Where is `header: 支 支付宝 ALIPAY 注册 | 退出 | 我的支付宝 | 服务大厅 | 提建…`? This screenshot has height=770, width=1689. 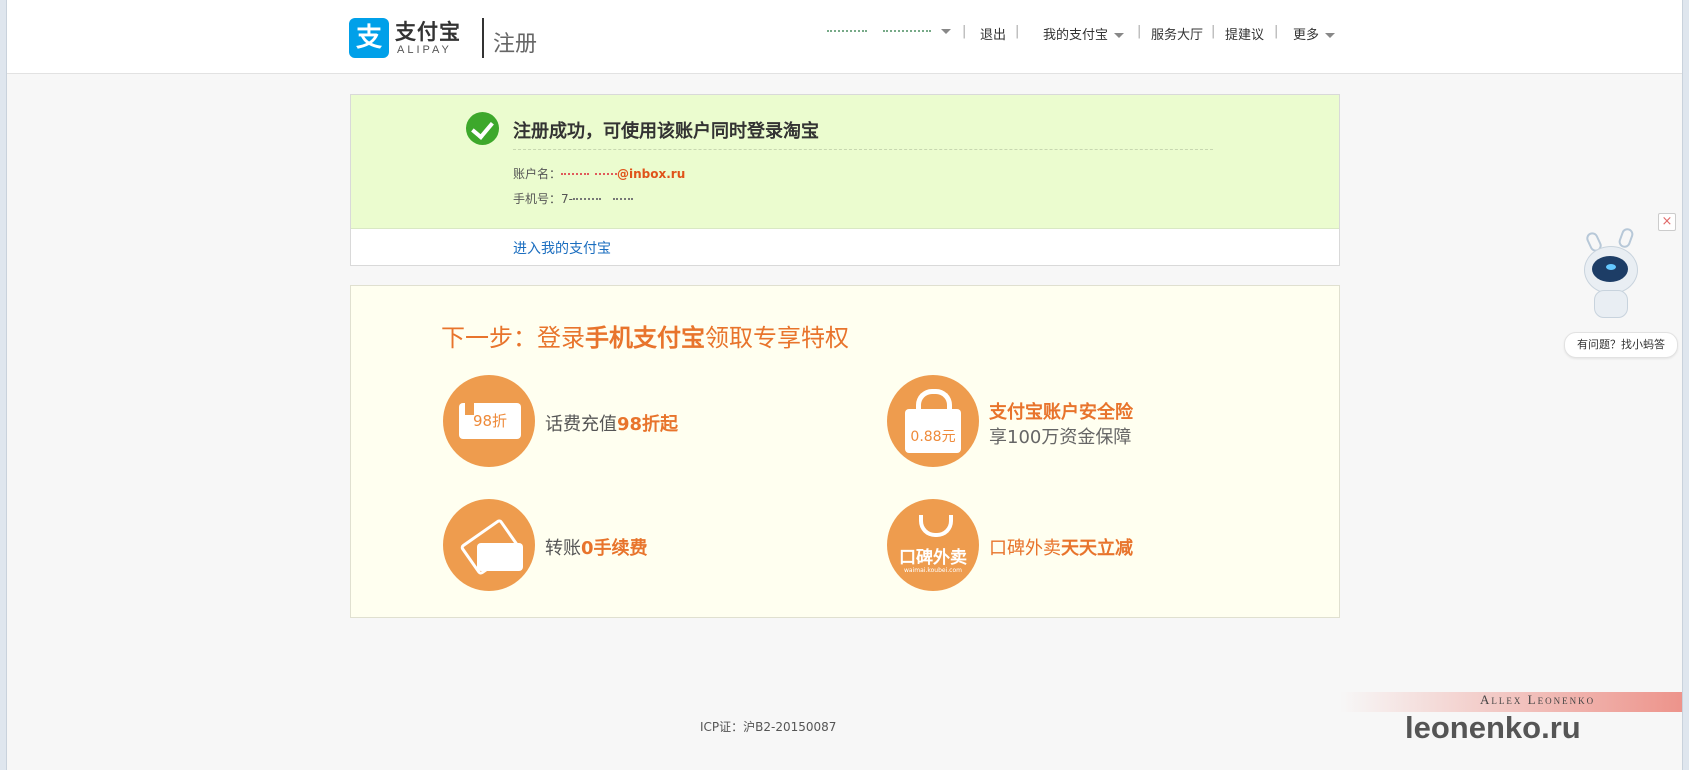
header: 支 支付宝 ALIPAY 注册 | 退出 | 我的支付宝 | 服务大厅 | 提建… is located at coordinates (844, 37).